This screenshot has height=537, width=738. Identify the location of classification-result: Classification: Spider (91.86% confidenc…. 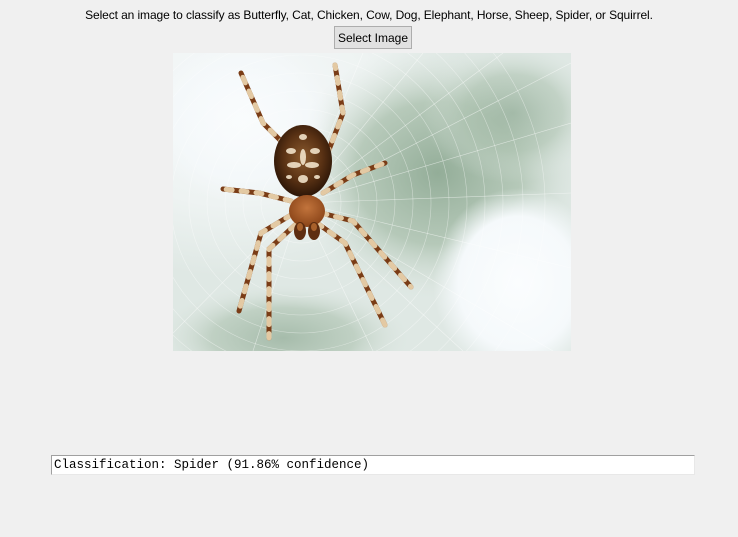
(373, 465).